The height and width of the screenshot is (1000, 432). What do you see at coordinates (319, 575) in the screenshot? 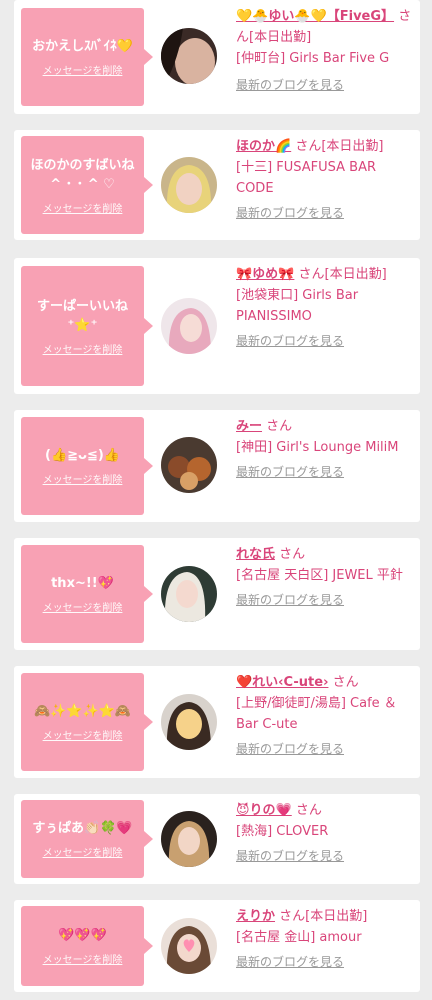
I see `shop-name: [名古屋 天白区] JEWEL 平針` at bounding box center [319, 575].